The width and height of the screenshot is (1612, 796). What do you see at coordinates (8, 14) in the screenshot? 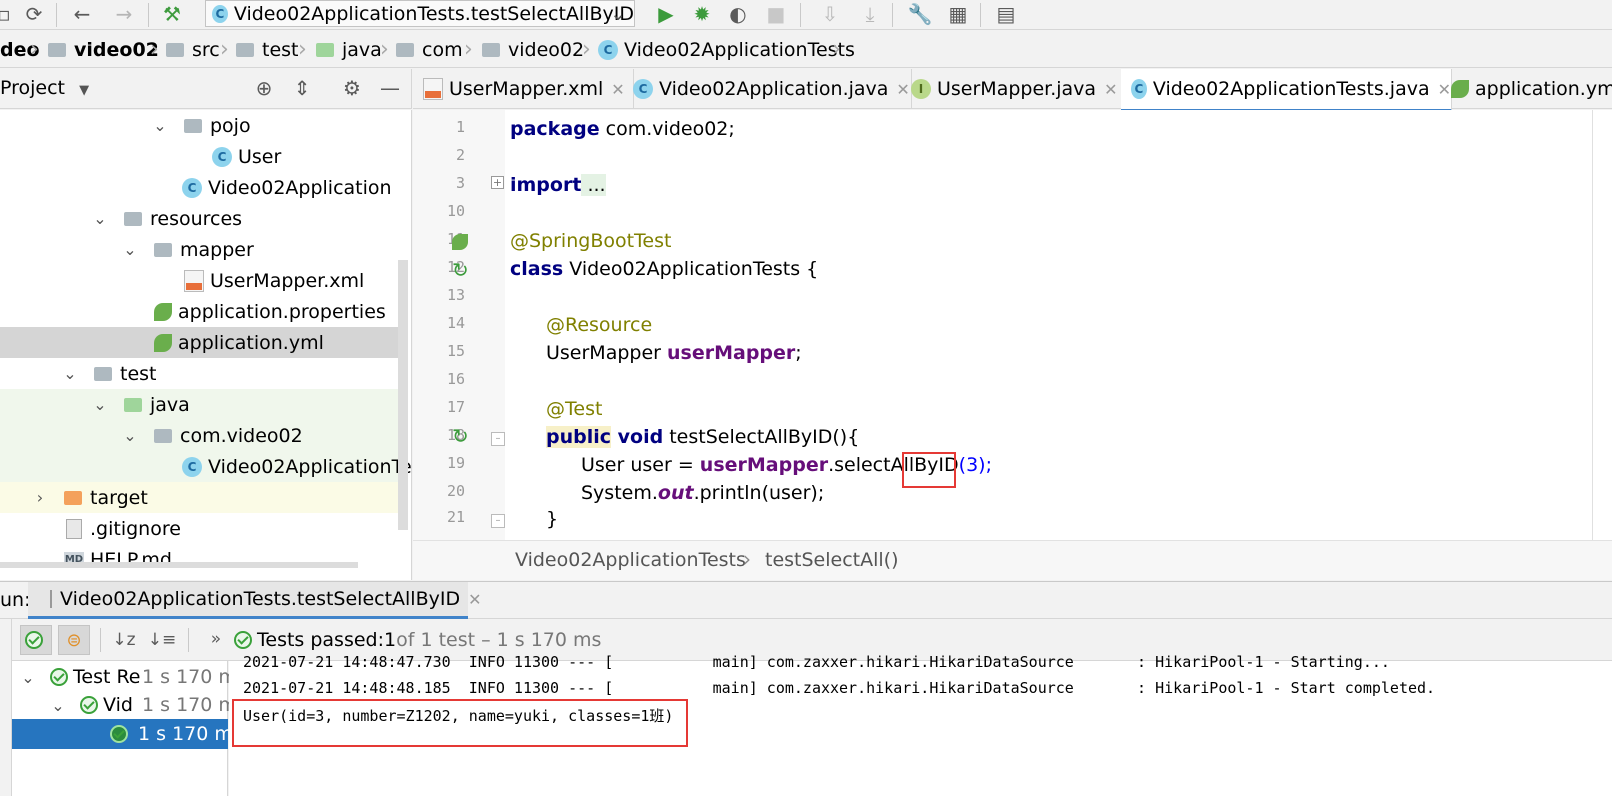
I see `save-icon: ▫` at bounding box center [8, 14].